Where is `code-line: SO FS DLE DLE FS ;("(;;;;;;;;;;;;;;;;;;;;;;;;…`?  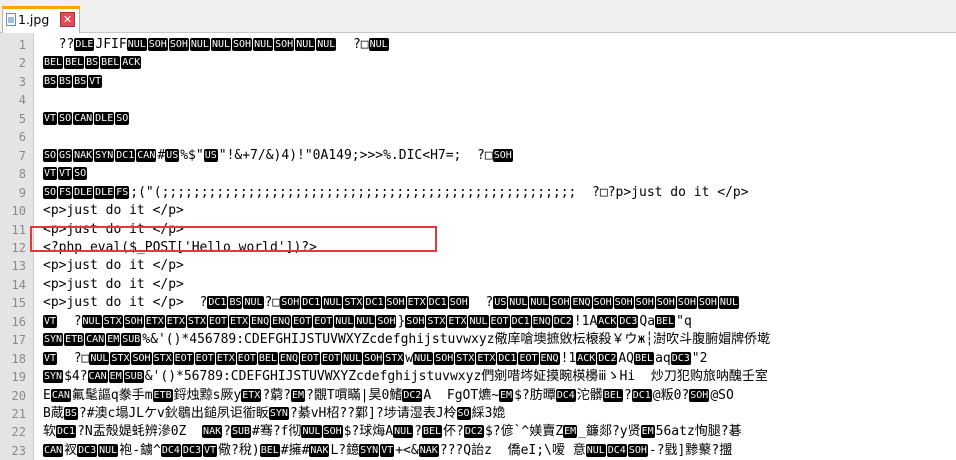 code-line: SO FS DLE DLE FS ;("(;;;;;;;;;;;;;;;;;;;;;;;;… is located at coordinates (396, 193).